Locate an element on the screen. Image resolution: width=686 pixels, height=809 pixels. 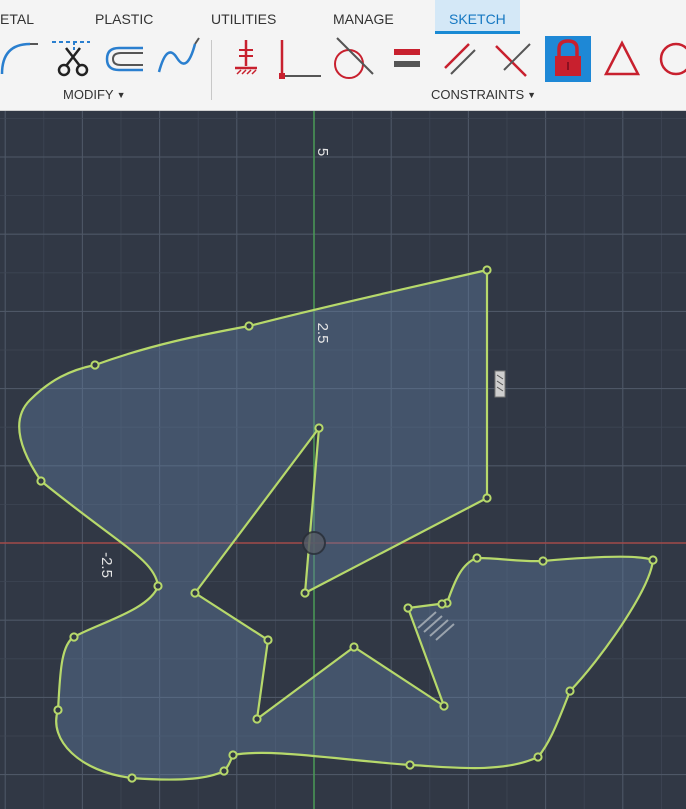
constraints-label: CONSTRAINTS is located at coordinates (478, 94).